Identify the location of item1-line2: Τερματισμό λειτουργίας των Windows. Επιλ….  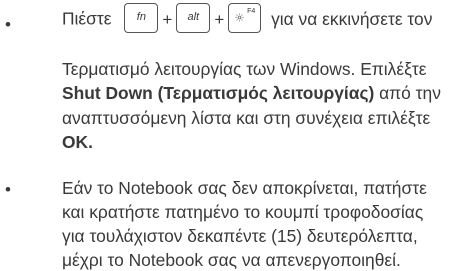
(244, 69).